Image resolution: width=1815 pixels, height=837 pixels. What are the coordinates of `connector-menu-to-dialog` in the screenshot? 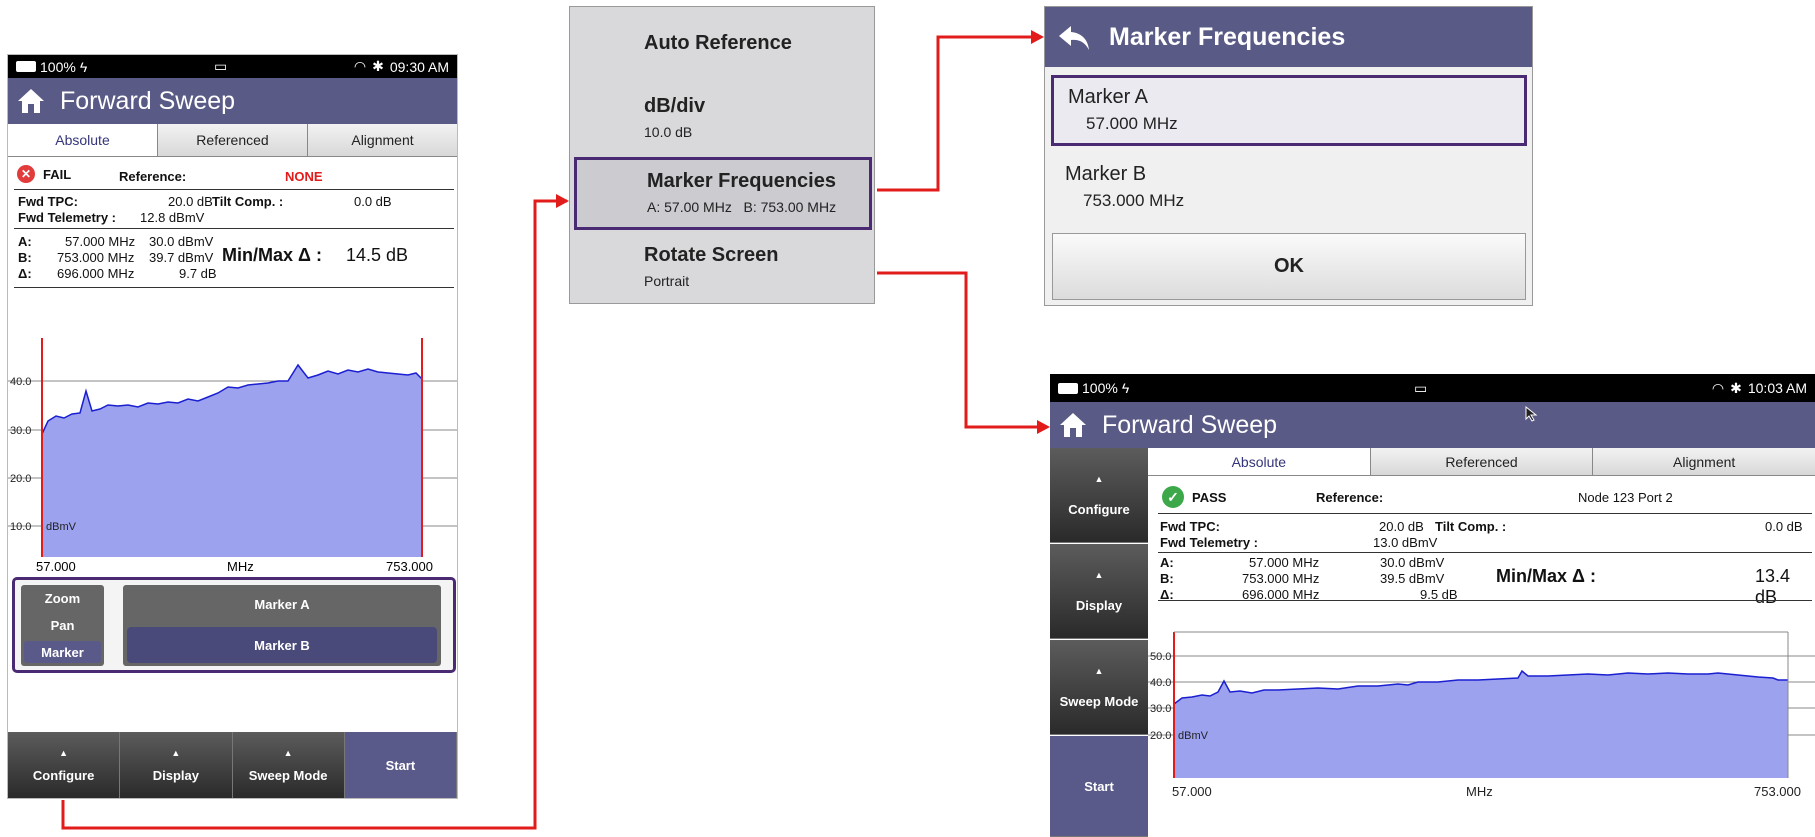 It's located at (958, 113).